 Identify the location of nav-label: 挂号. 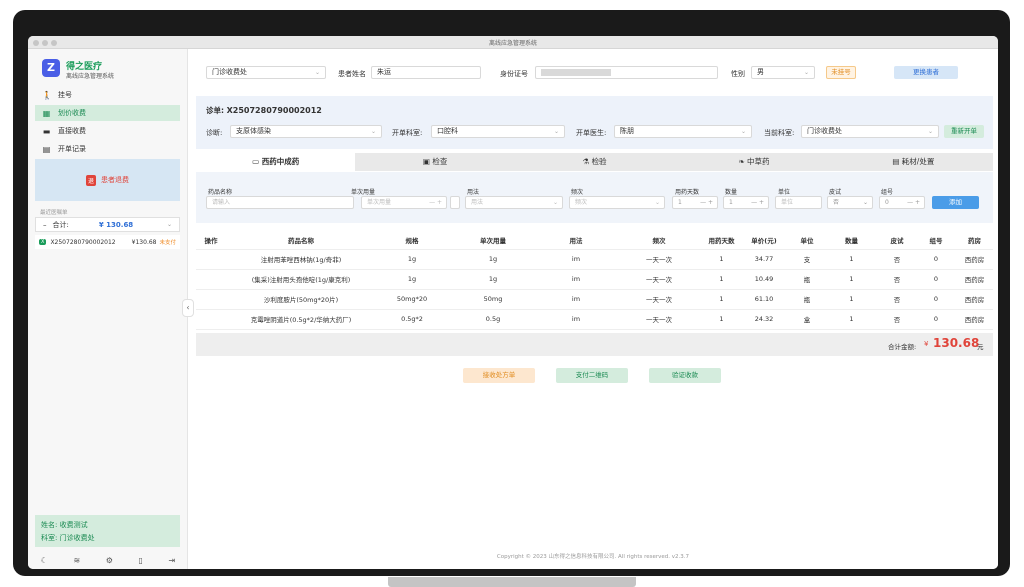
(65, 95).